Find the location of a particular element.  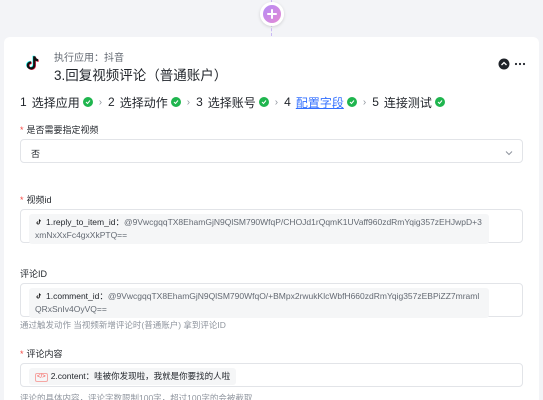

step-select-app: 1 选择应用 › is located at coordinates (64, 102).